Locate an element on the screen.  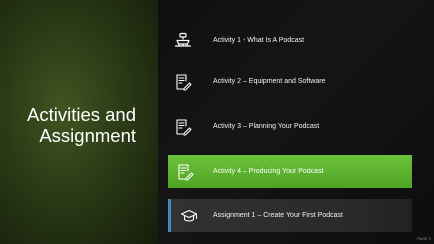
activity-2-label: Activity 2 – Equipment and Software is located at coordinates (269, 81).